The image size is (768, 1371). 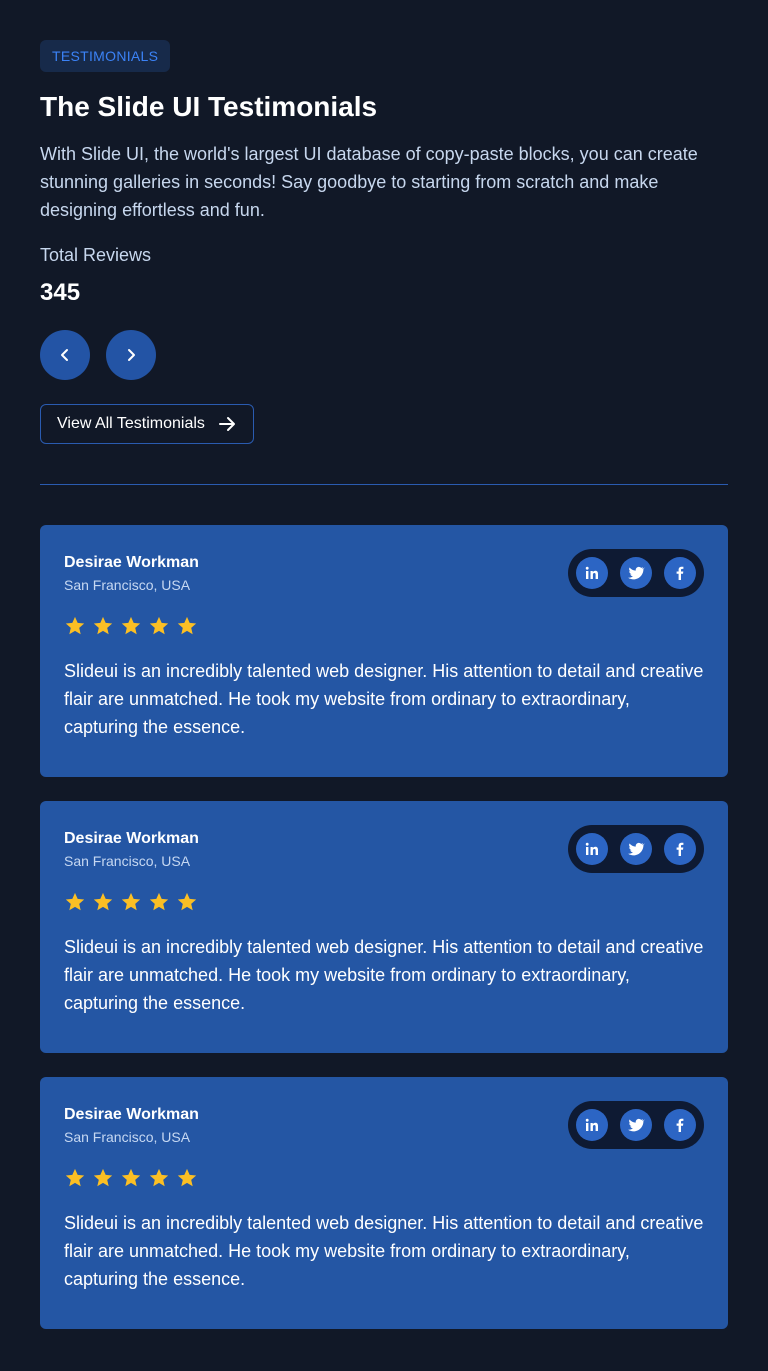 I want to click on total-reviews-count: 345, so click(x=60, y=292).